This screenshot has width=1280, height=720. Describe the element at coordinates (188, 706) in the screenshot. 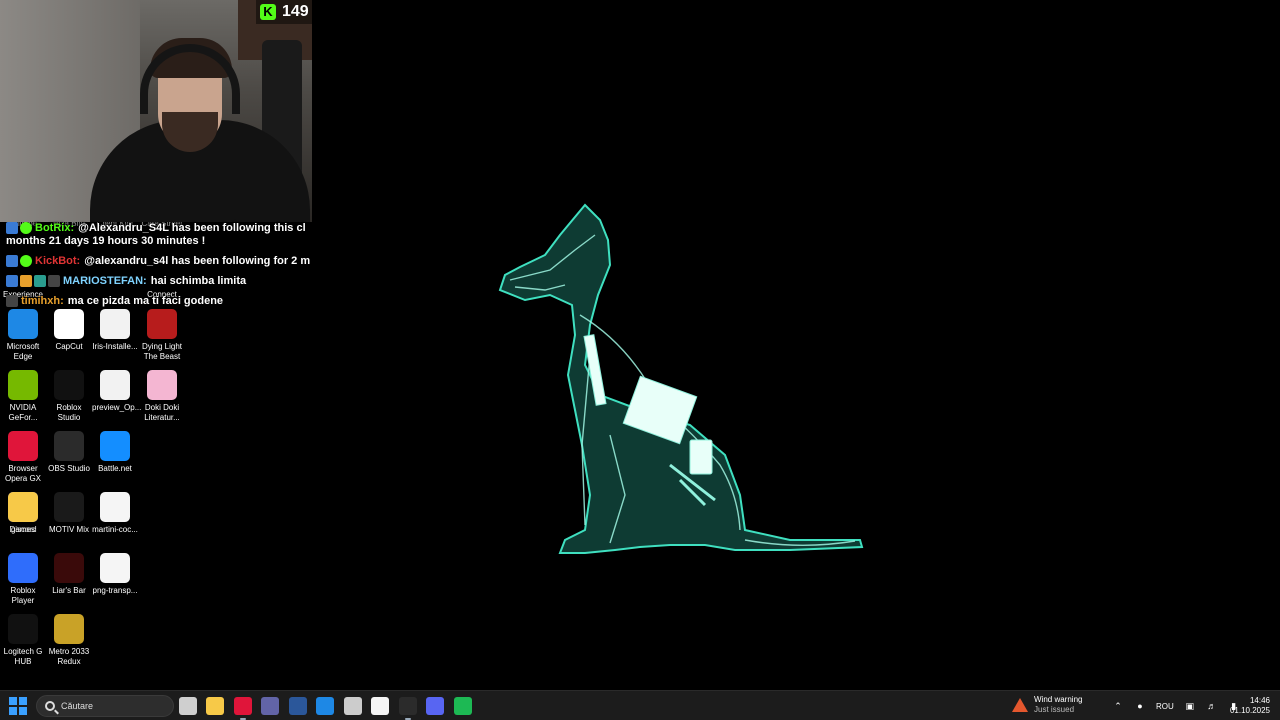

I see `task-view-icon` at that location.